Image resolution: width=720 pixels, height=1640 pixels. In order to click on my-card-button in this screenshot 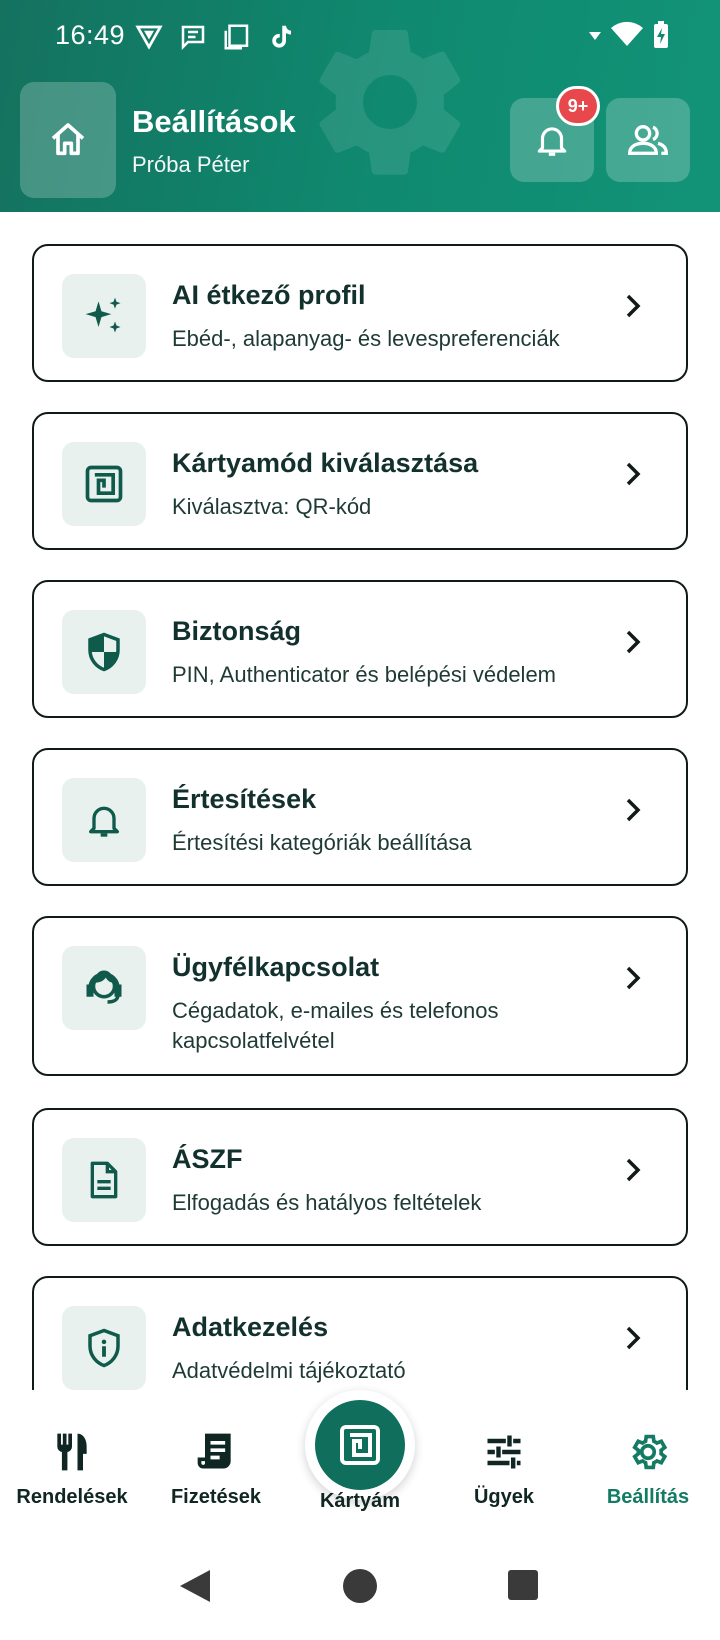, I will do `click(360, 1445)`.